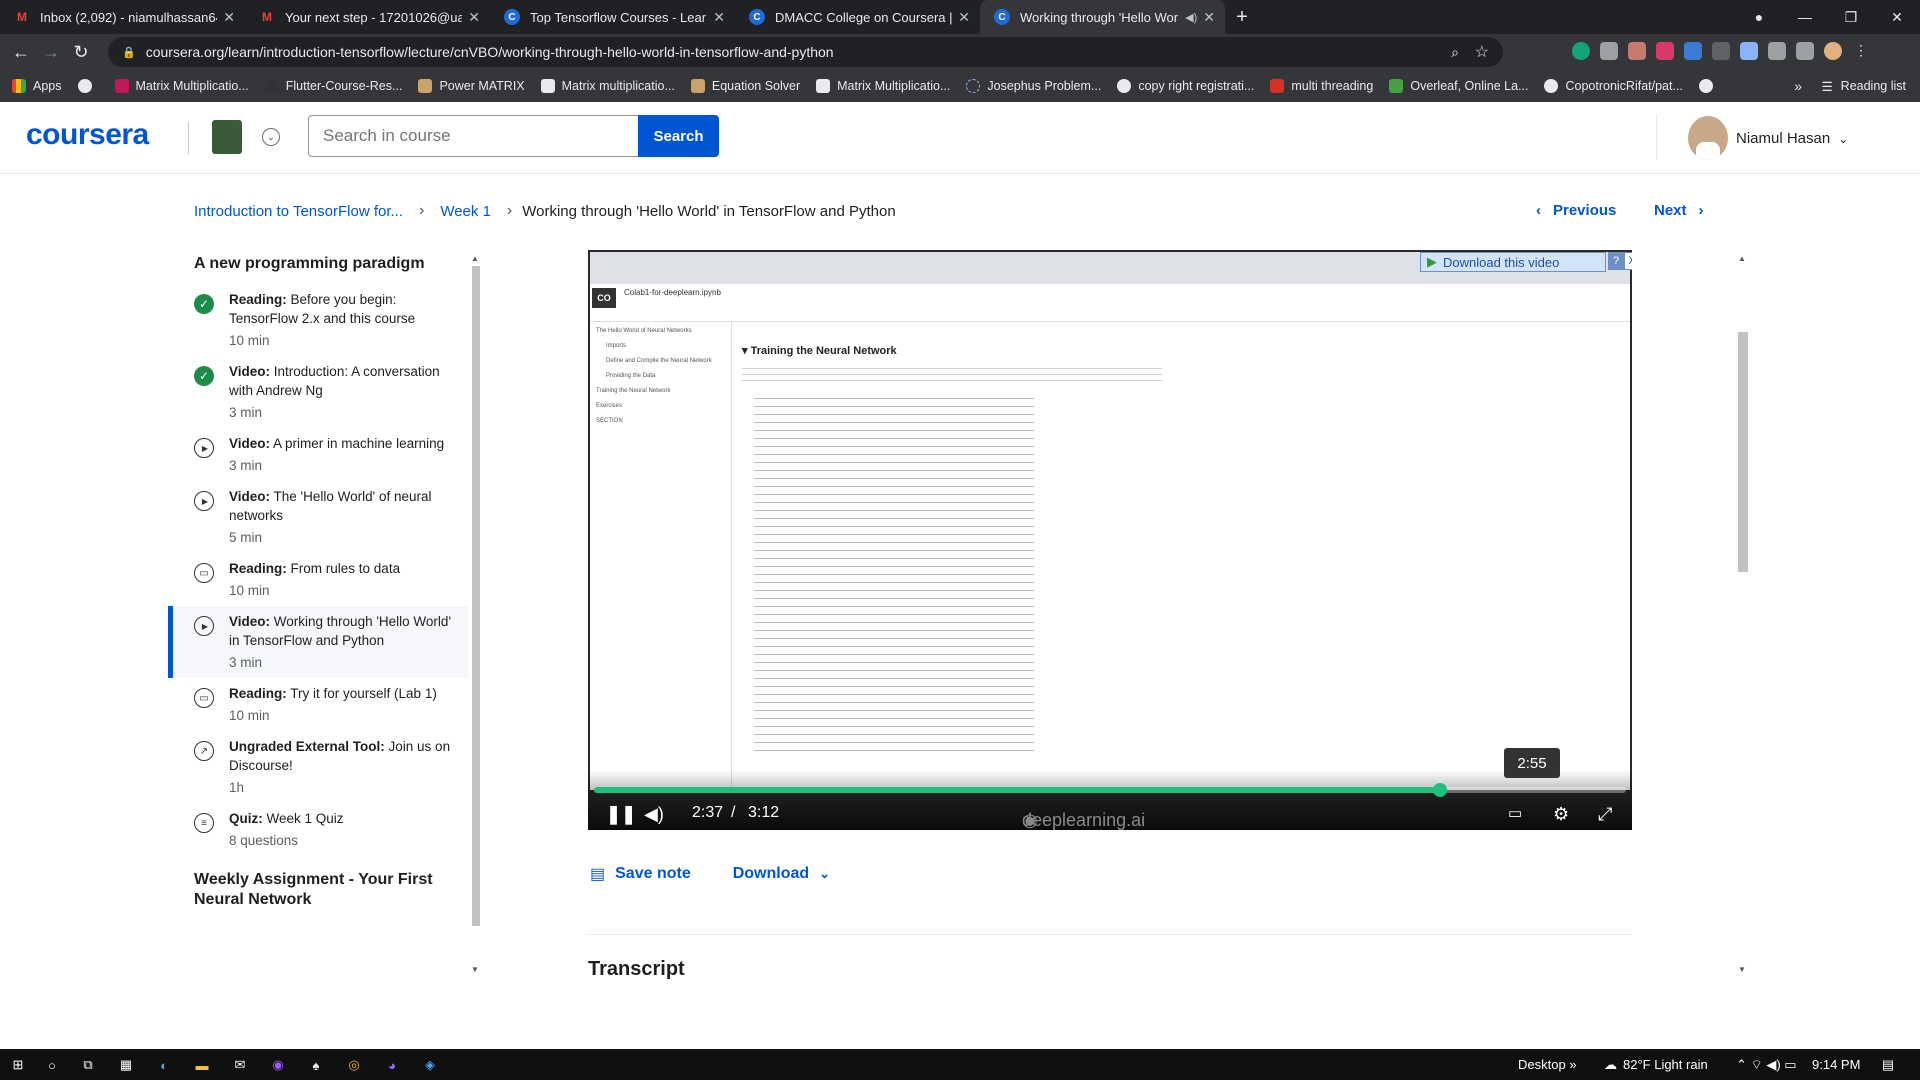 Image resolution: width=1920 pixels, height=1080 pixels. What do you see at coordinates (1102, 17) in the screenshot?
I see `browser-tab-active: C Working through 'Hello Wor ◀) ✕` at bounding box center [1102, 17].